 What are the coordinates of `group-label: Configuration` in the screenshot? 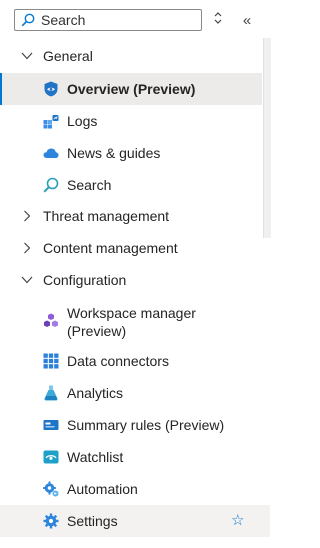 It's located at (85, 280).